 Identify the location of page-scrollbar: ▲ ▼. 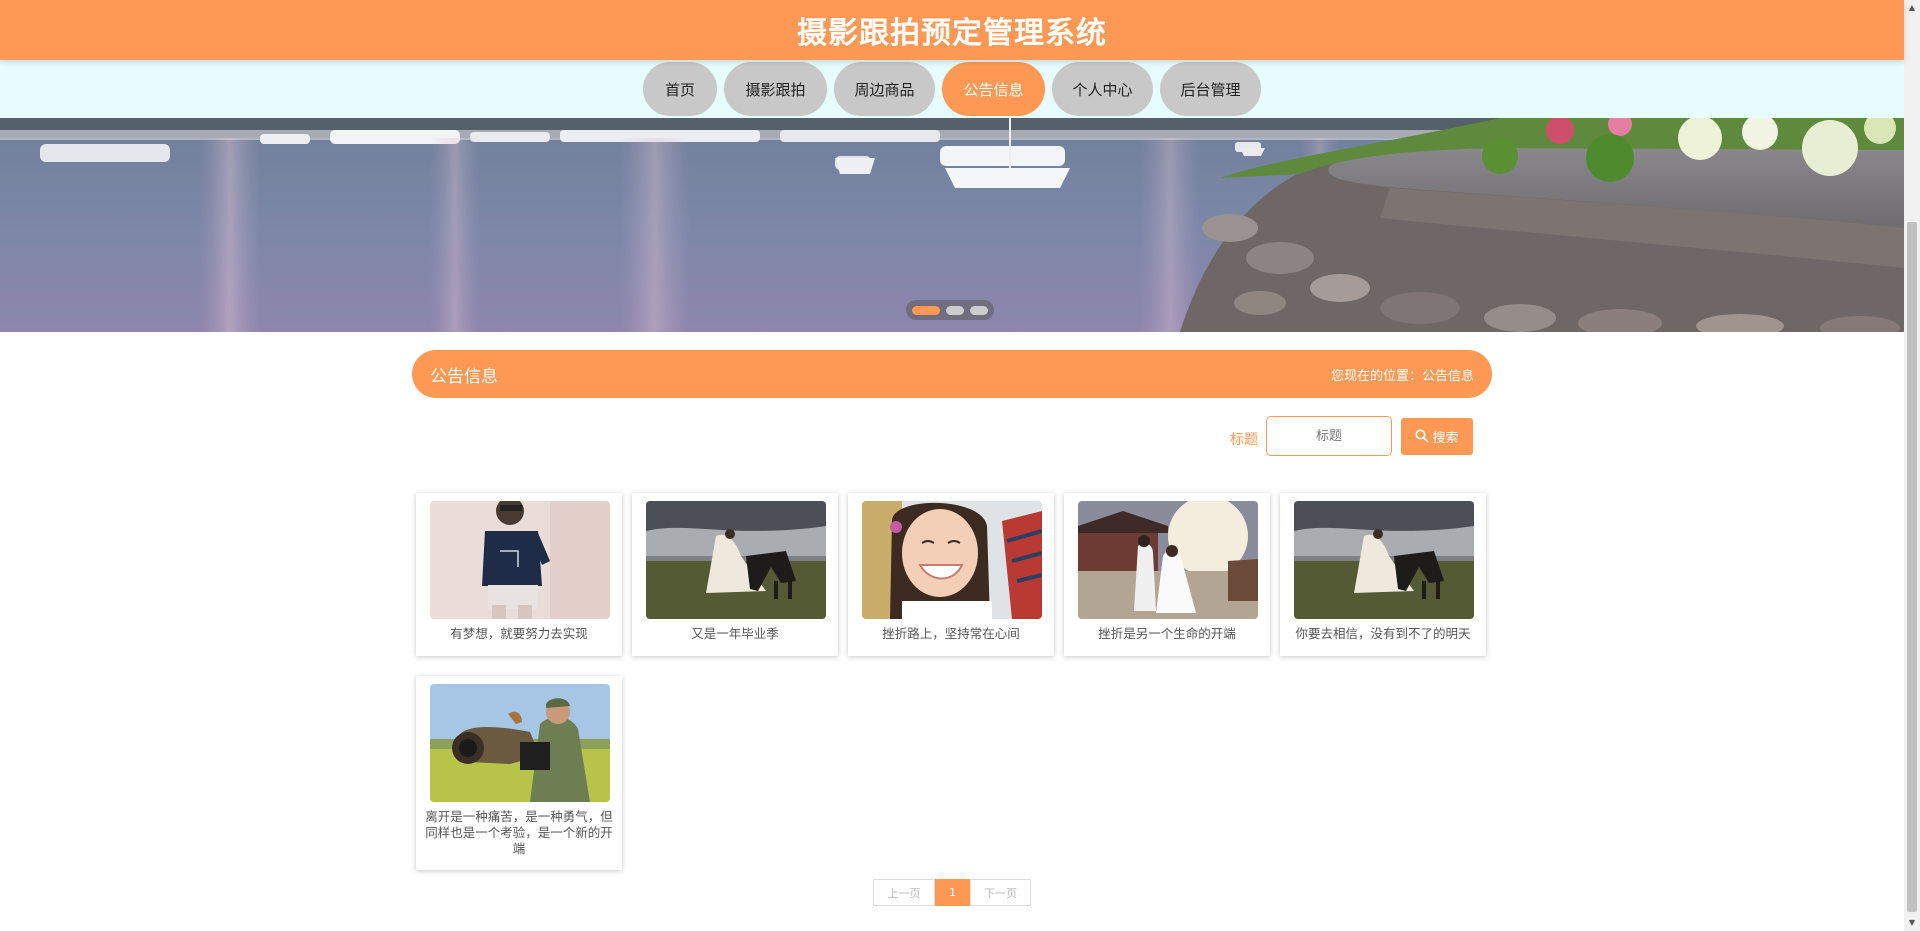
(1912, 465).